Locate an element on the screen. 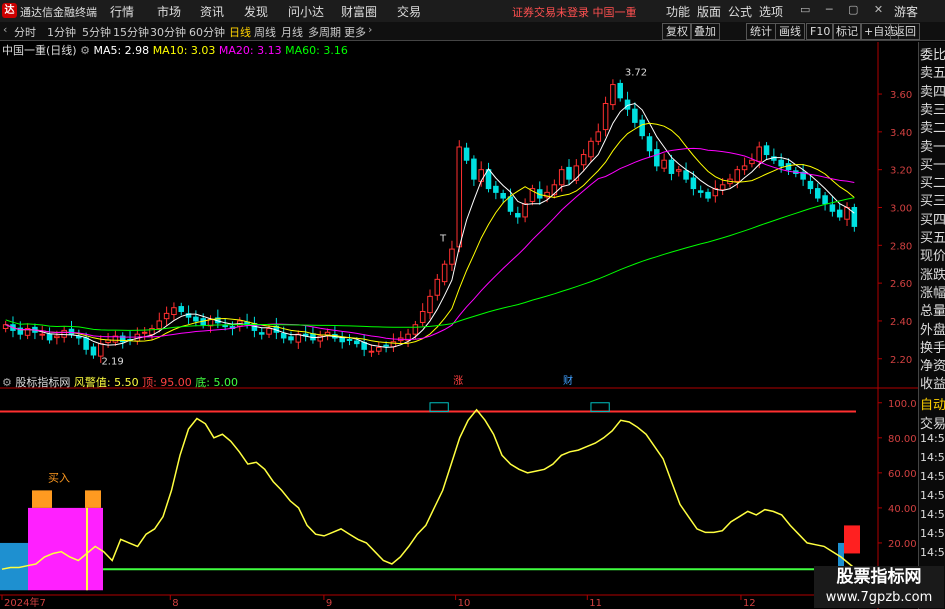 The image size is (945, 609). sidebar-item: 收益 is located at coordinates (932, 385).